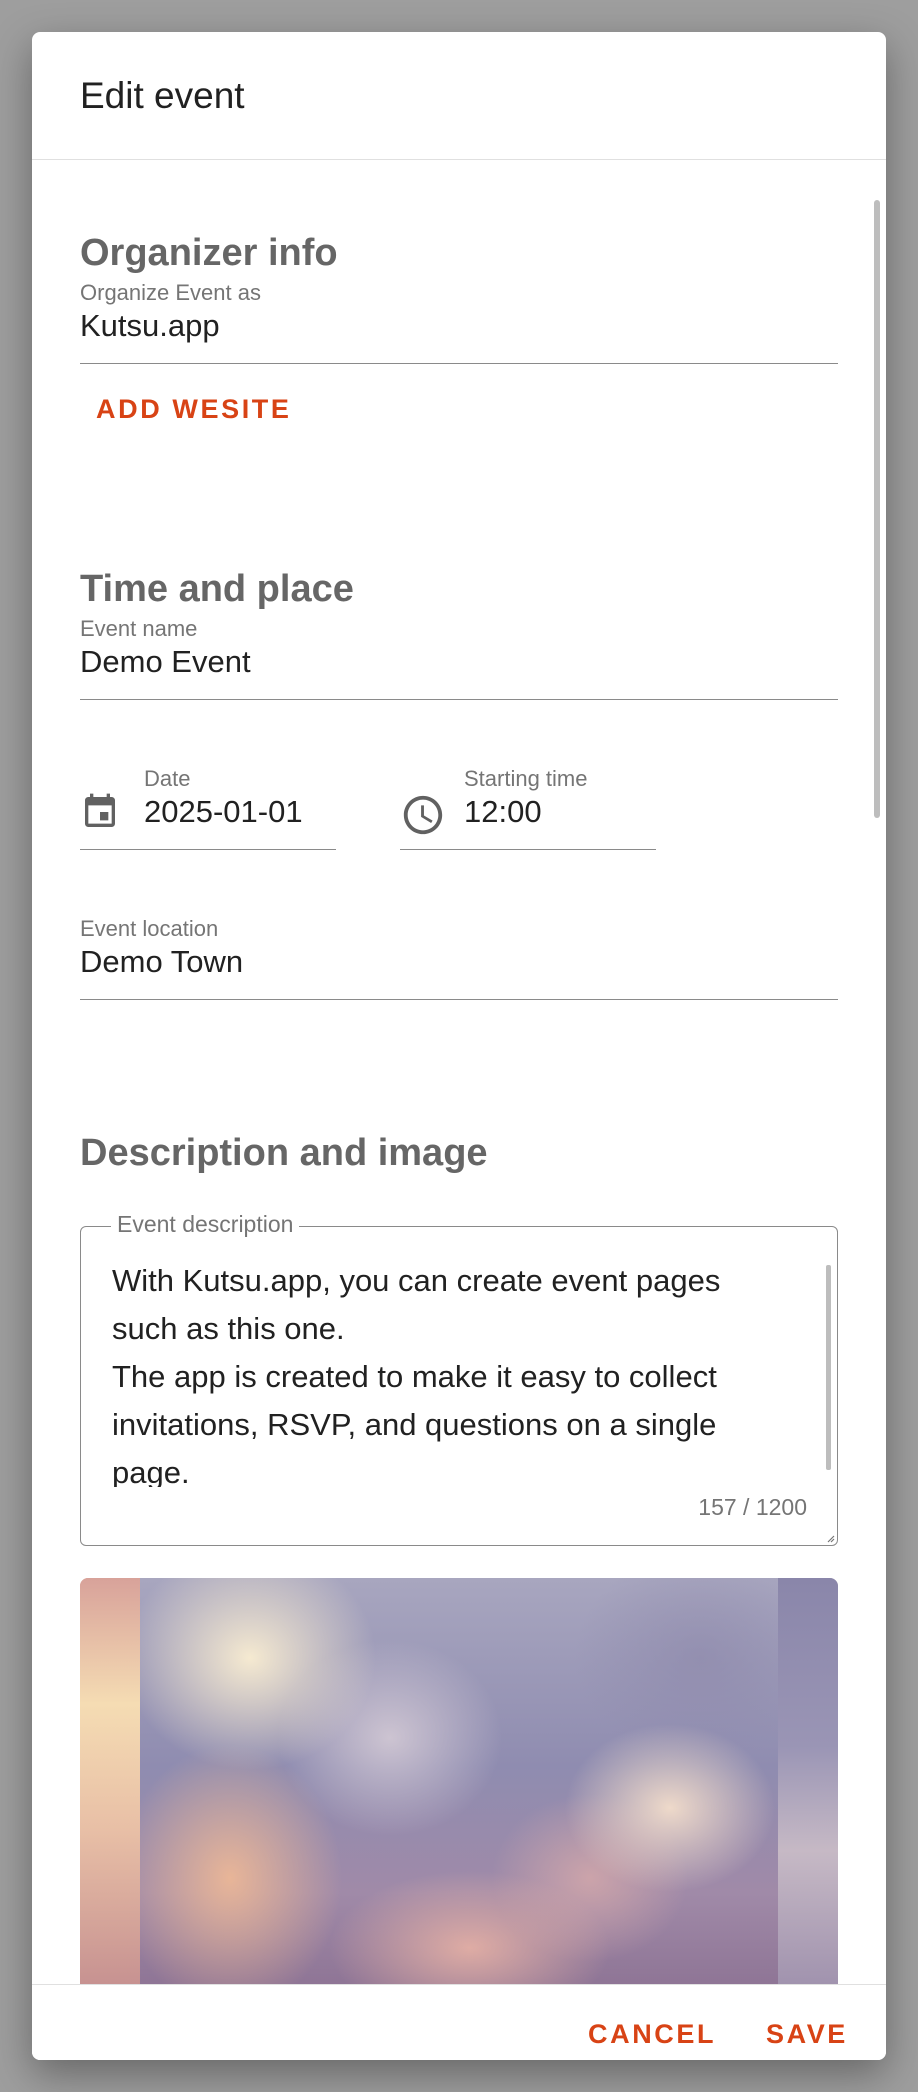 The height and width of the screenshot is (2092, 918). What do you see at coordinates (459, 96) in the screenshot?
I see `dialog-title: Edit event` at bounding box center [459, 96].